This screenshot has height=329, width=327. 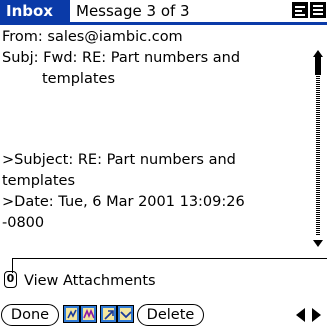 What do you see at coordinates (88, 314) in the screenshot?
I see `next-unread-icon` at bounding box center [88, 314].